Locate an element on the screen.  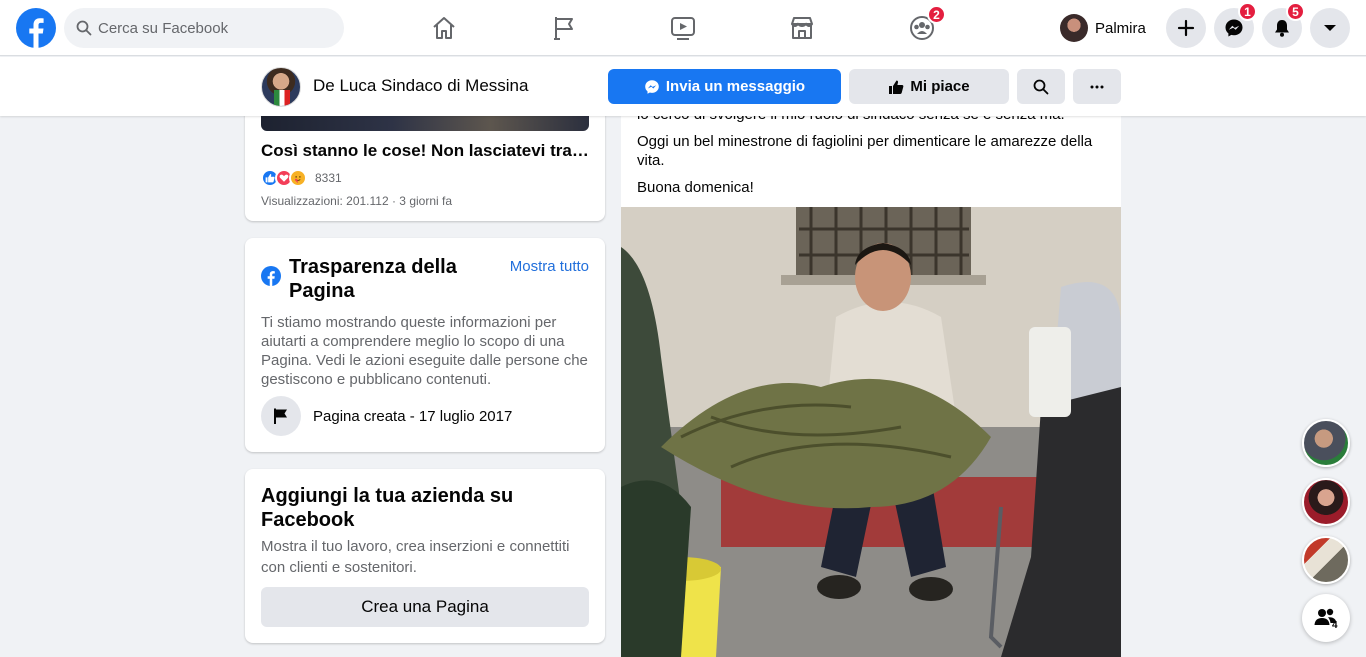
send-message-button: Invia un messaggio is located at coordinates (724, 86).